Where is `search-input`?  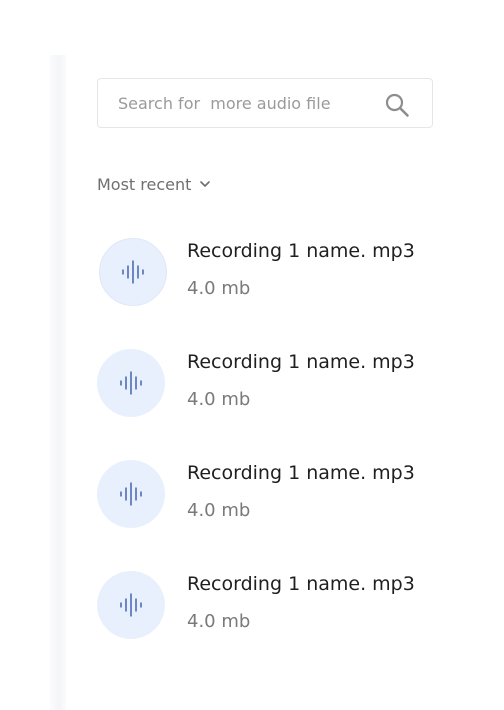 search-input is located at coordinates (250, 103).